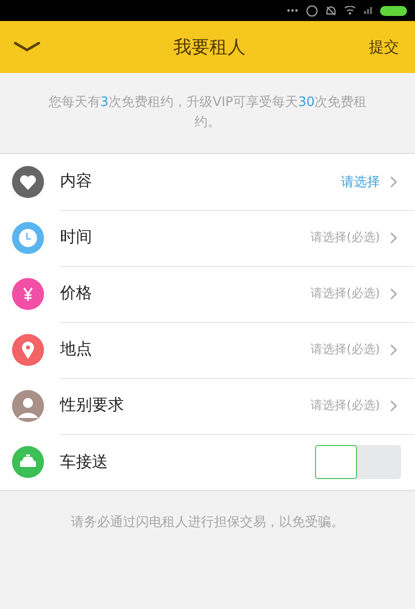 The height and width of the screenshot is (609, 415). What do you see at coordinates (76, 237) in the screenshot?
I see `row-label: 时间` at bounding box center [76, 237].